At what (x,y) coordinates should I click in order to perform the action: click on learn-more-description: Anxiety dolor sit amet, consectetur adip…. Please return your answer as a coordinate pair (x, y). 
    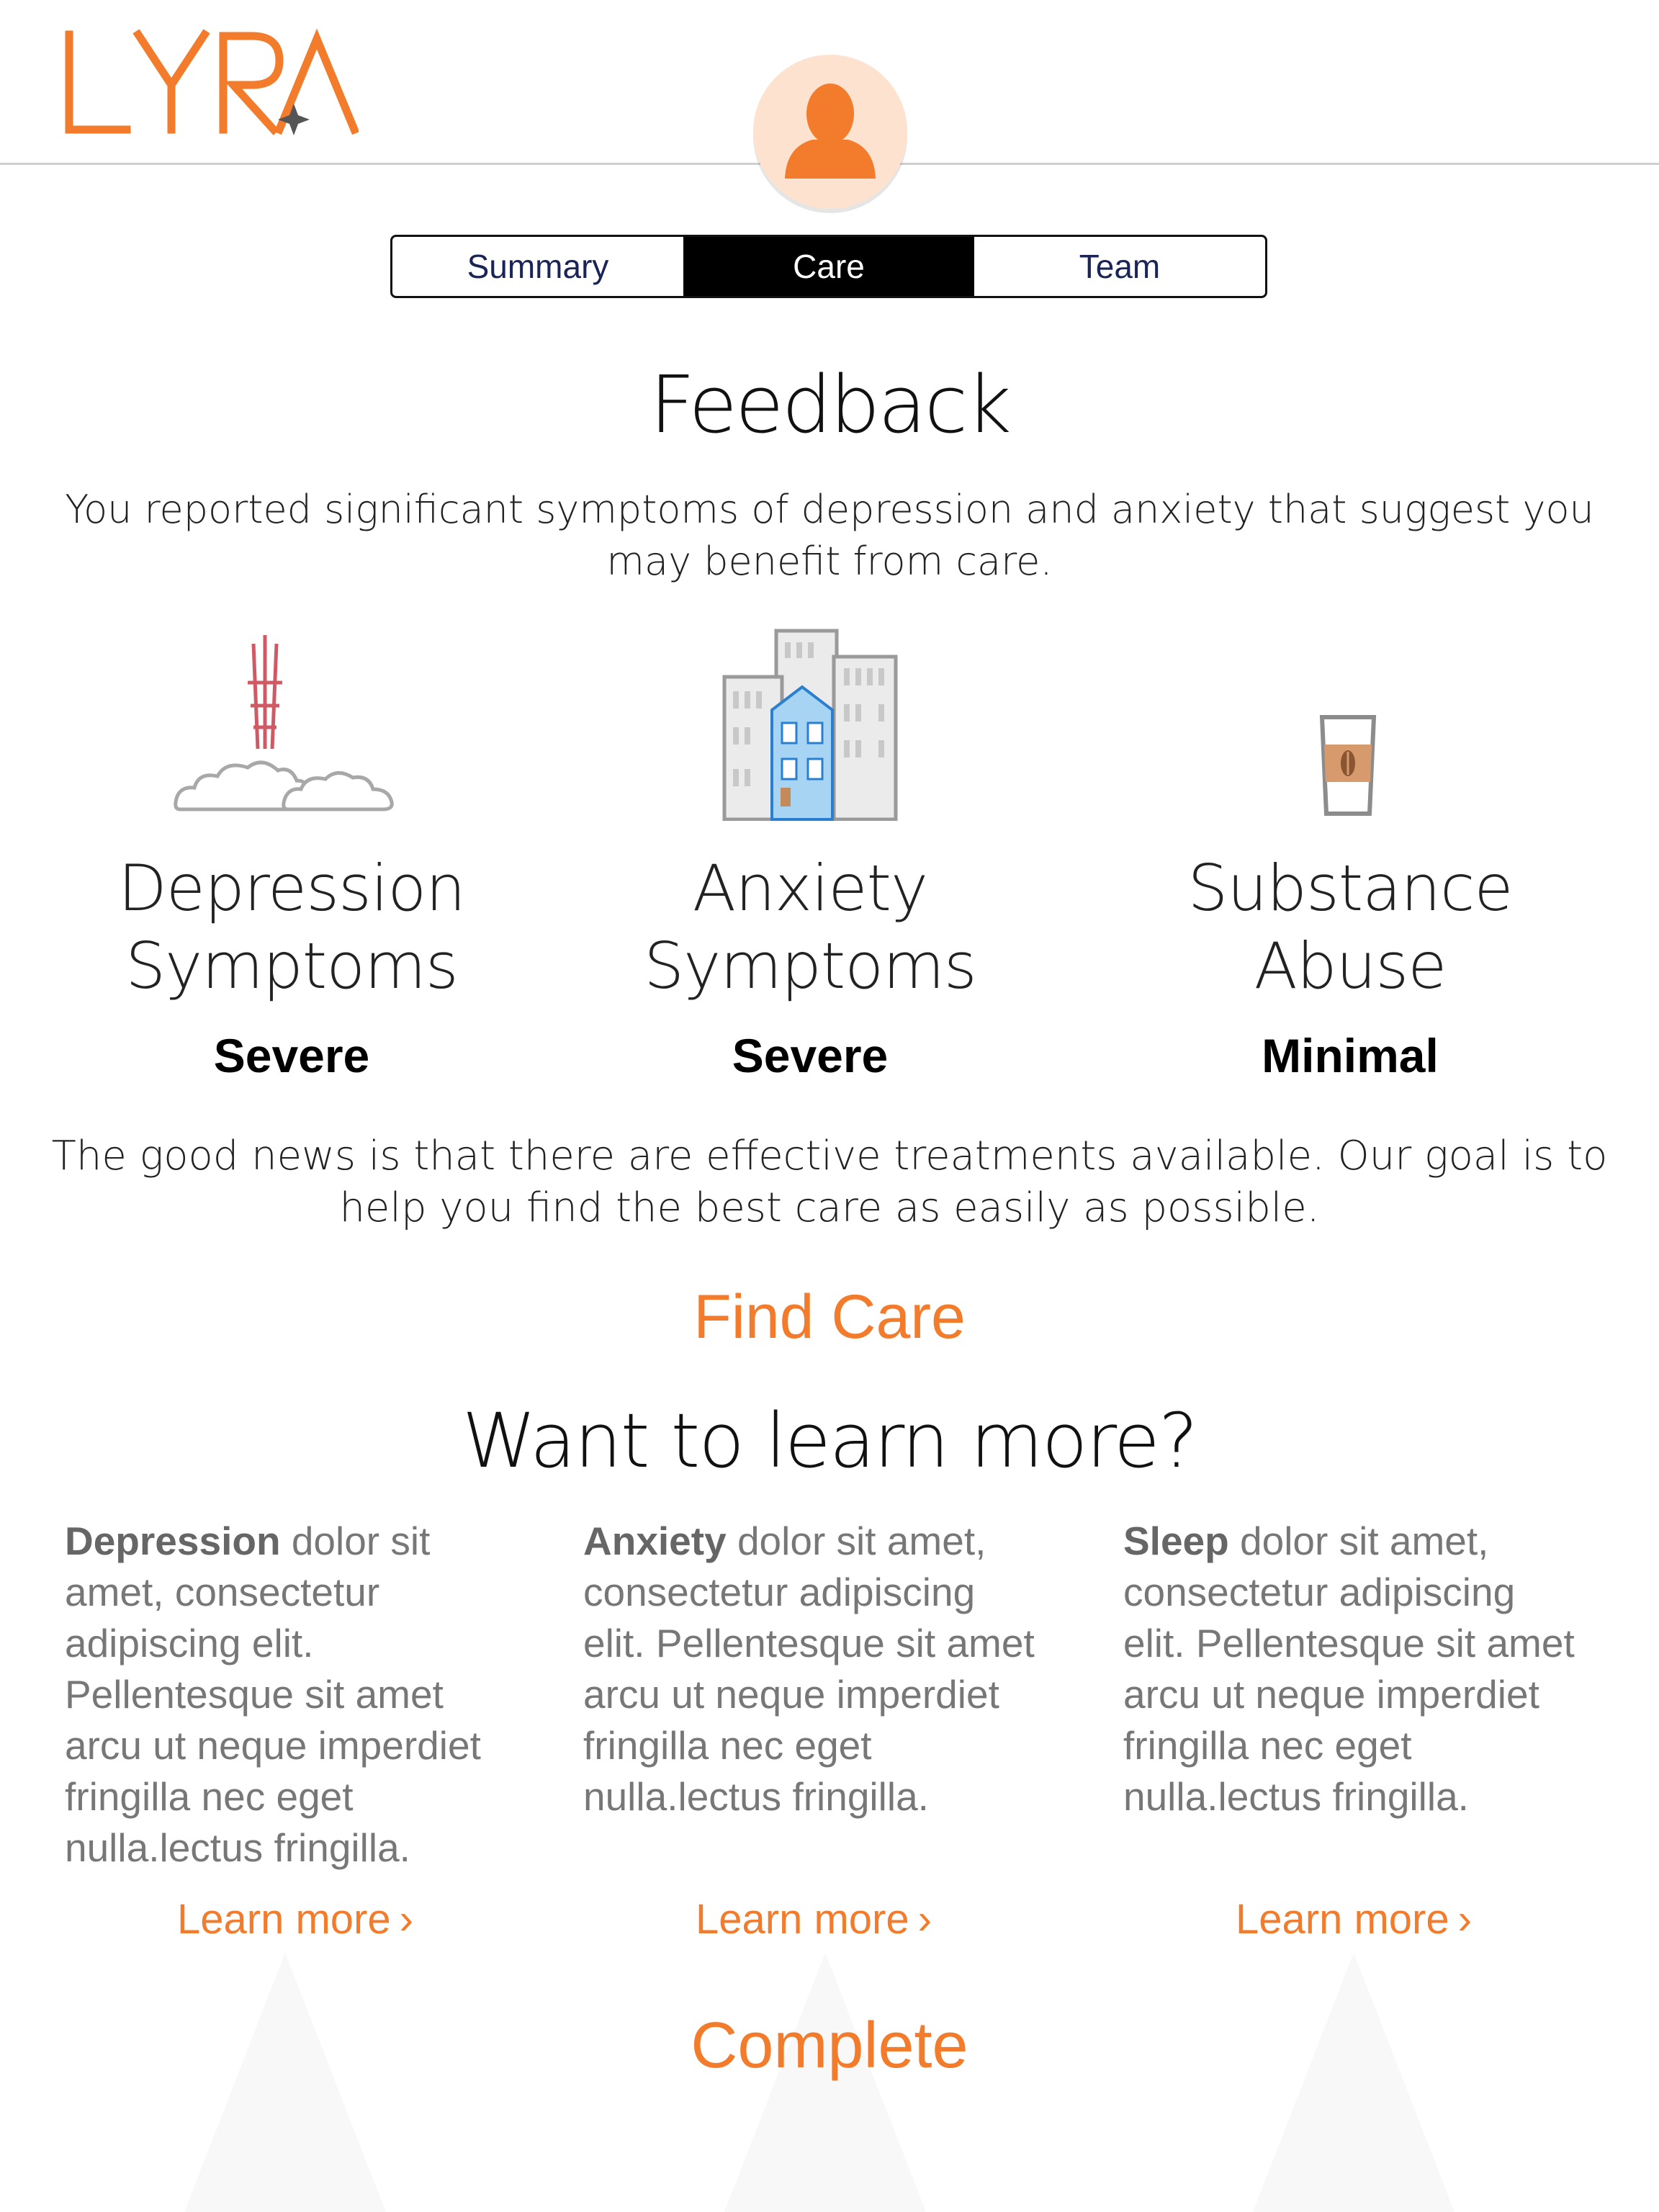
    Looking at the image, I should click on (813, 1669).